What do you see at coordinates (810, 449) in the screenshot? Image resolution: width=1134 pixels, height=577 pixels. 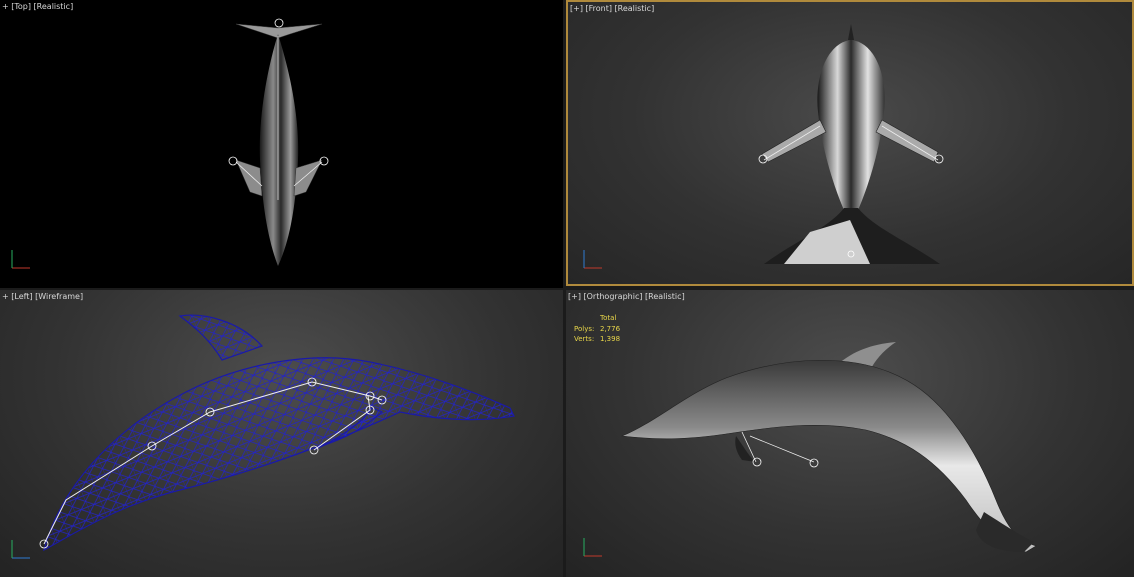 I see `dolphin-perspective-render` at bounding box center [810, 449].